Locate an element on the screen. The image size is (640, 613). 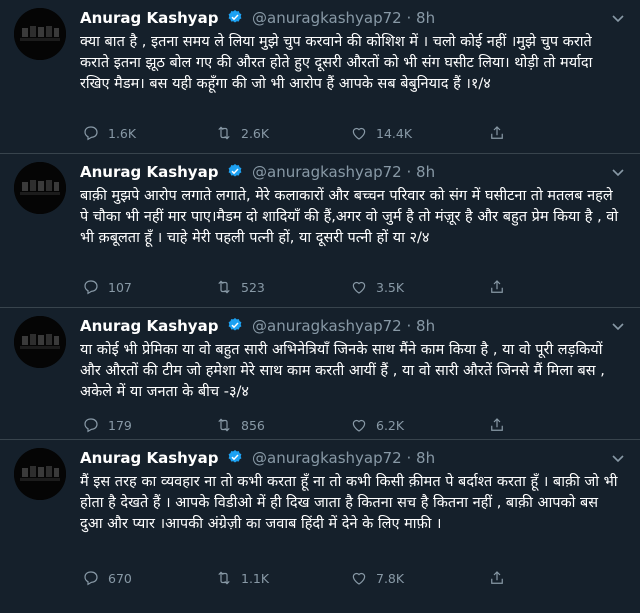
retweet-button: 1.1K is located at coordinates (242, 579).